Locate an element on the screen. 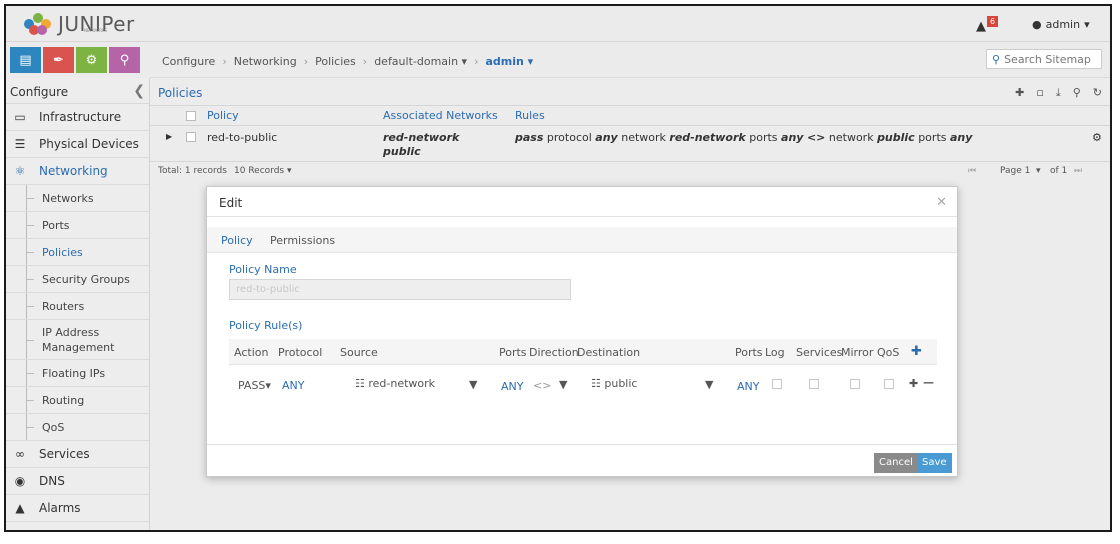 The height and width of the screenshot is (544, 1120). modal-tabs: Policy Permissions is located at coordinates (582, 240).